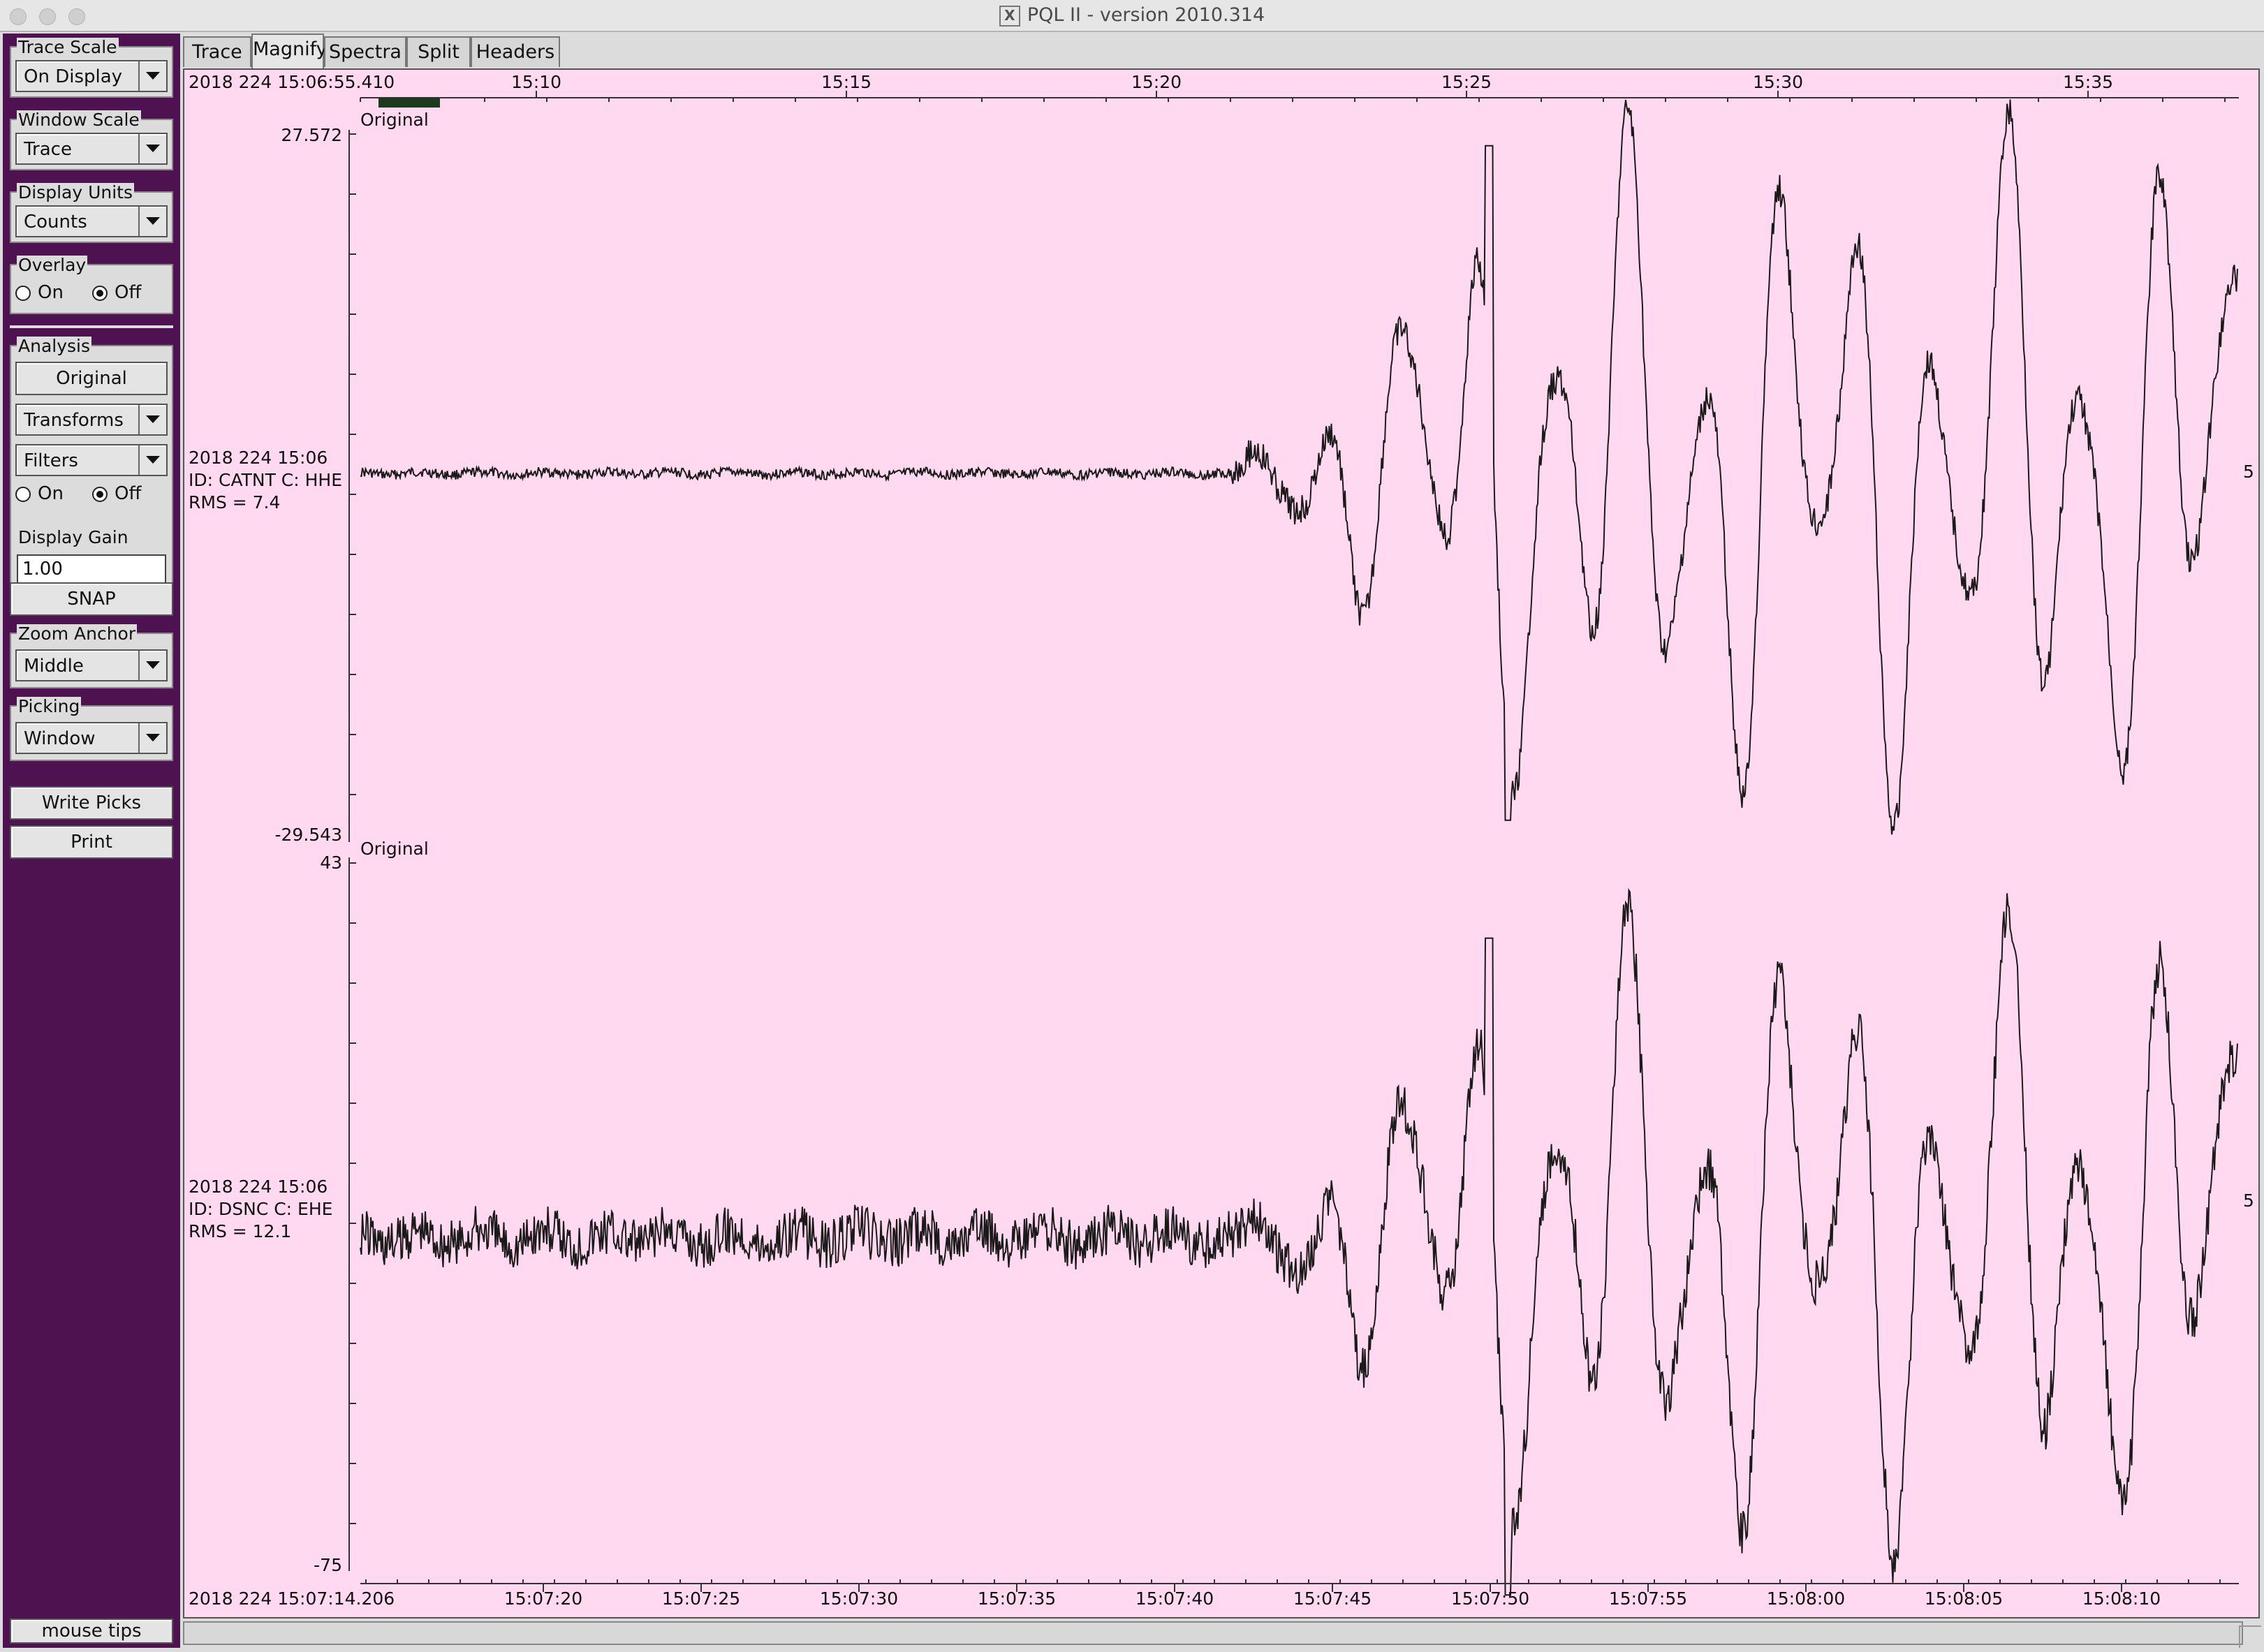  What do you see at coordinates (91, 803) in the screenshot?
I see `write-picks-button: Write Picks` at bounding box center [91, 803].